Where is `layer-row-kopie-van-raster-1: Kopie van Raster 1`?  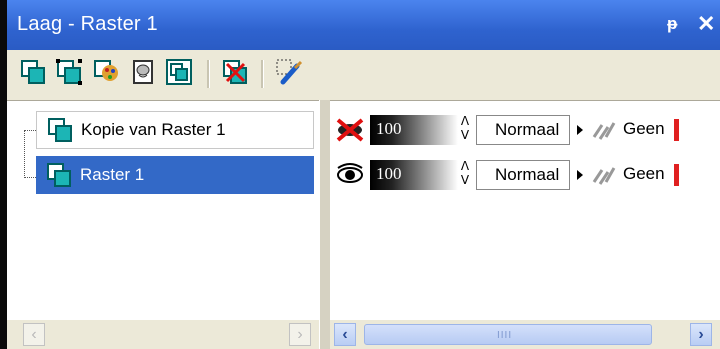 layer-row-kopie-van-raster-1: Kopie van Raster 1 is located at coordinates (175, 130).